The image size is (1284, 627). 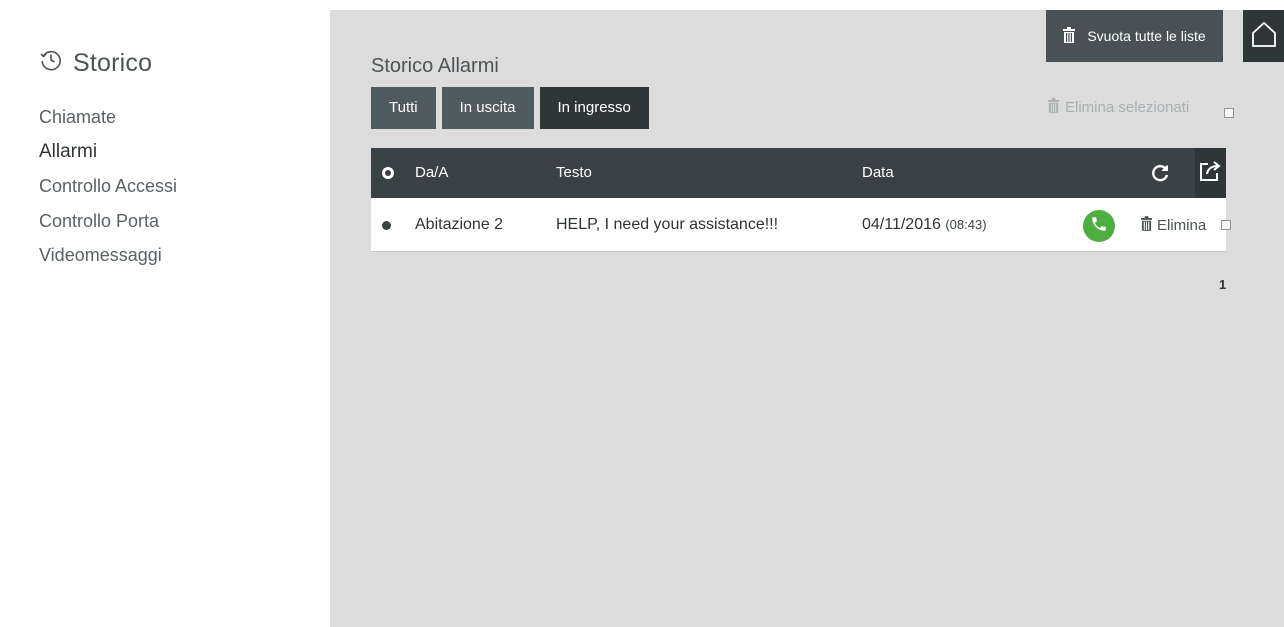 I want to click on row-from: Abitazione 2, so click(x=459, y=224).